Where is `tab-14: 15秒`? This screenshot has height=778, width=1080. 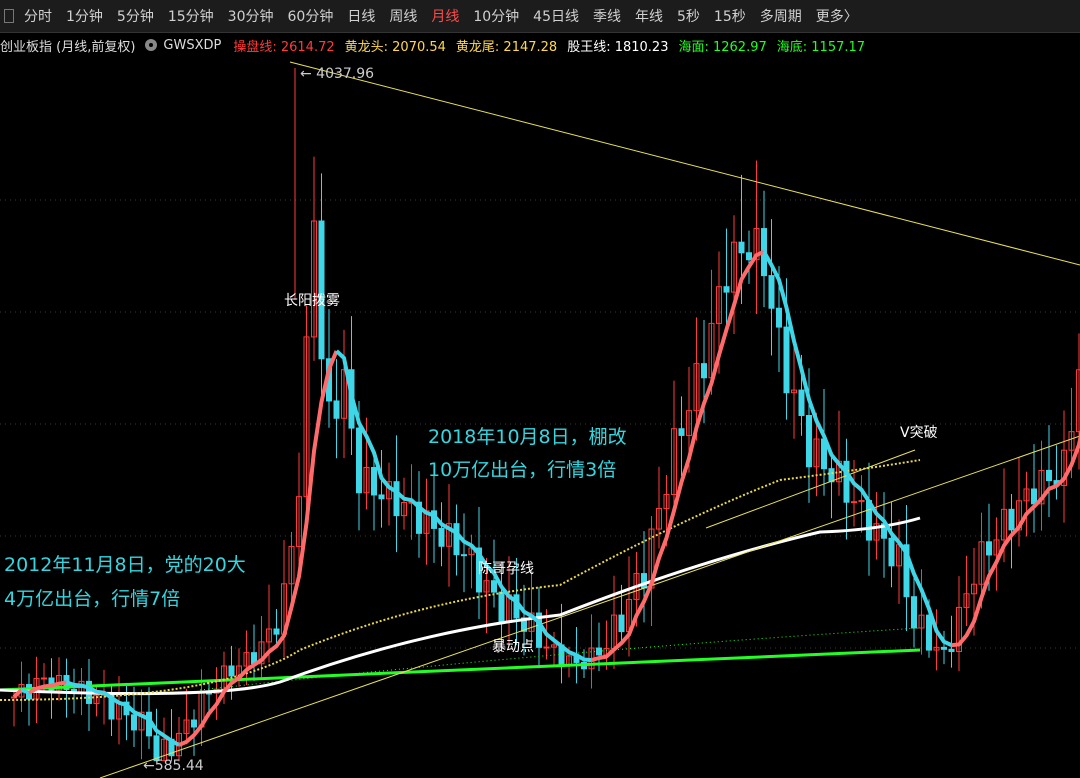 tab-14: 15秒 is located at coordinates (730, 16).